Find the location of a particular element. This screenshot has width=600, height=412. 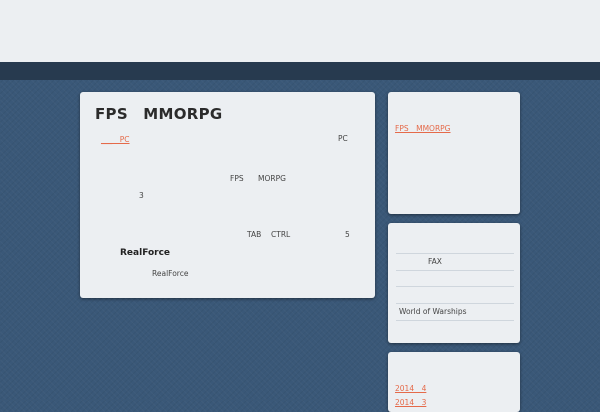

recent-post-link: FPS MMORPG is located at coordinates (423, 128).